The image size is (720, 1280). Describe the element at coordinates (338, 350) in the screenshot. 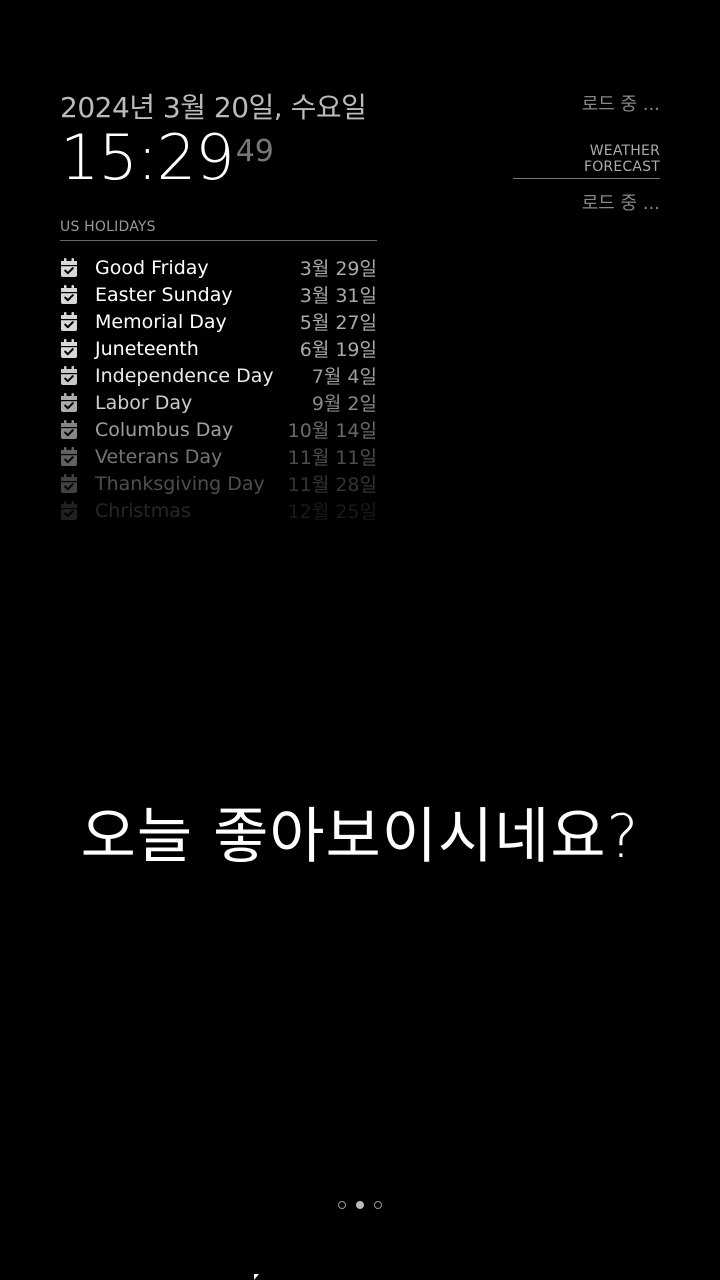

I see `holiday-date: 6월 19일` at that location.